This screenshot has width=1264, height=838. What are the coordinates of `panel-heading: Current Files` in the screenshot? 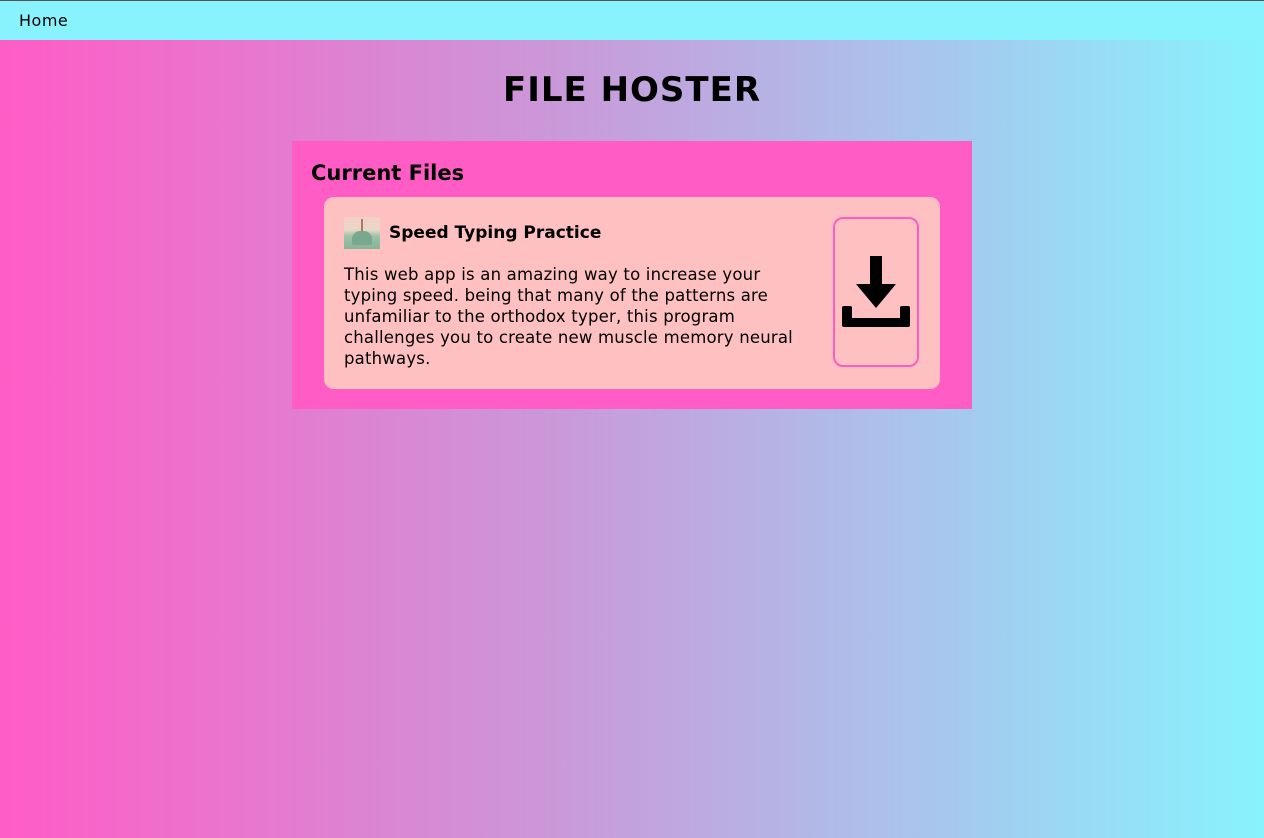 It's located at (388, 173).